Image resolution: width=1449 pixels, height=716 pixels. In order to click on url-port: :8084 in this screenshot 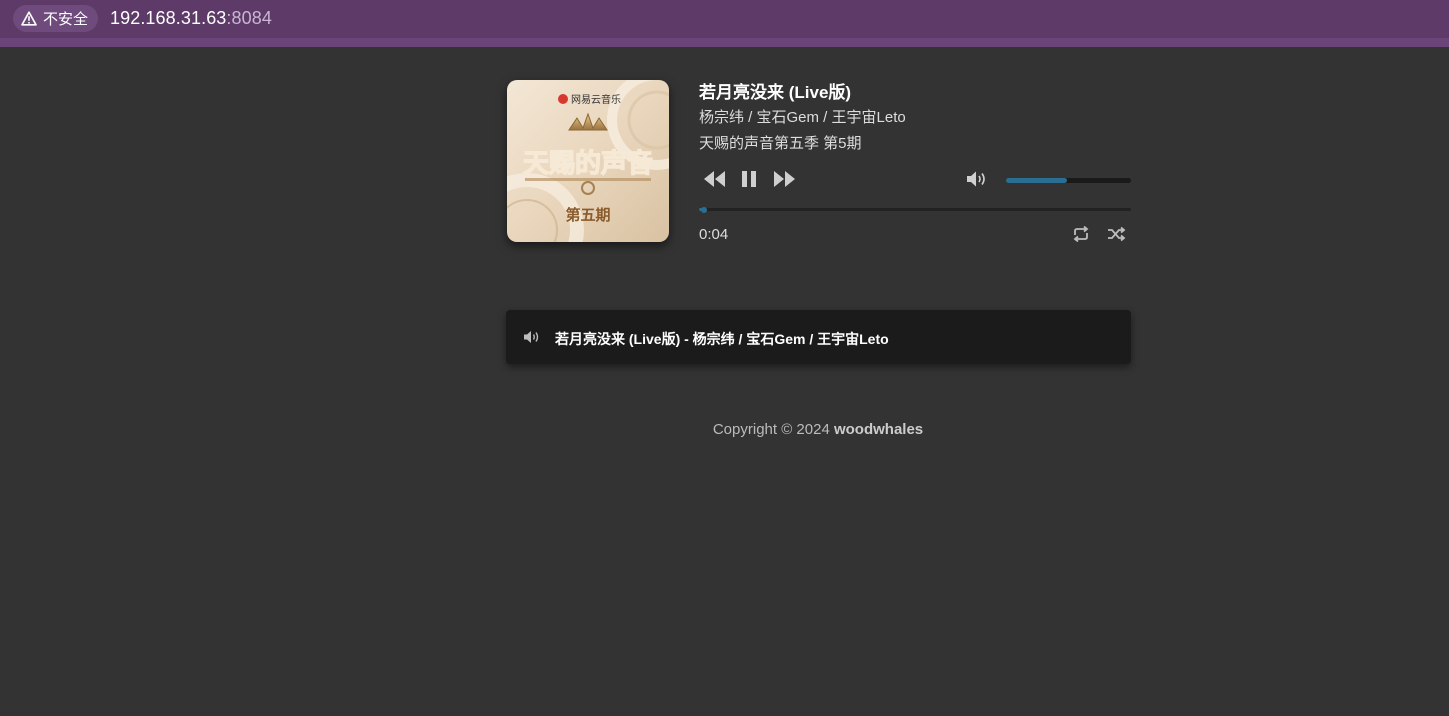, I will do `click(249, 18)`.